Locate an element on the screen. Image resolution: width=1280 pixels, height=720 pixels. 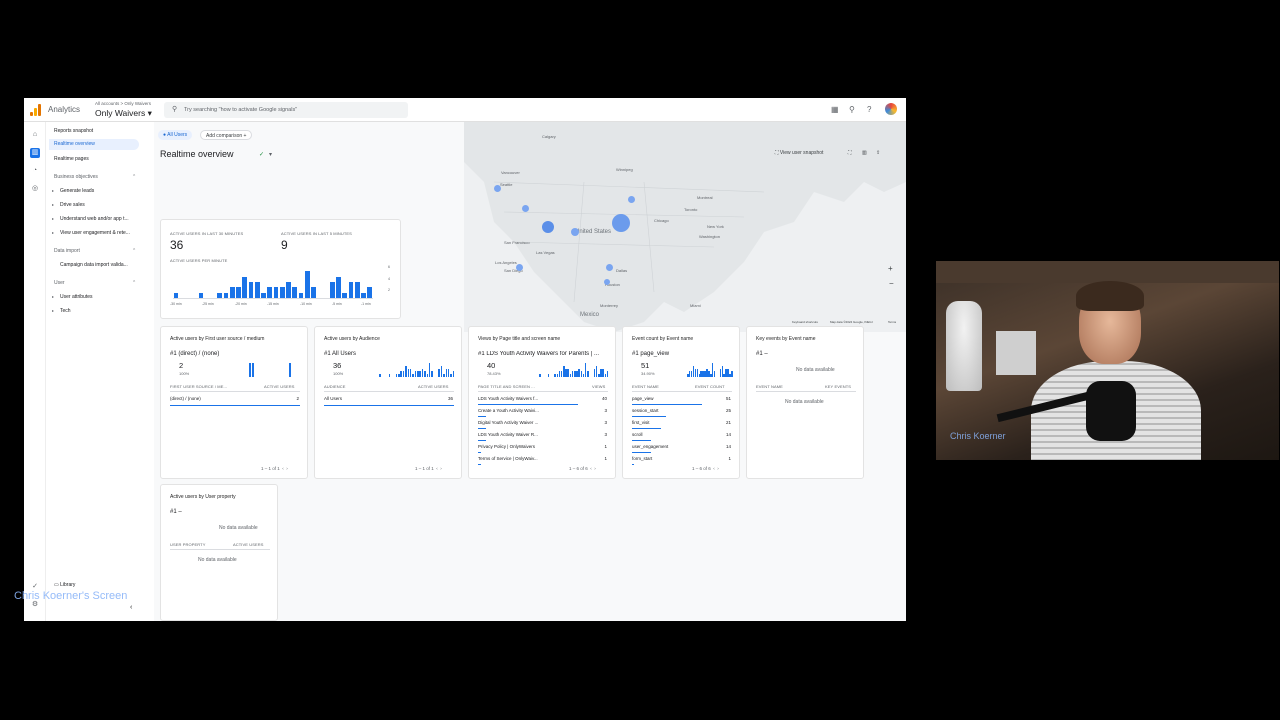
collapse-sidebar-icon: ‹ is located at coordinates (131, 607).